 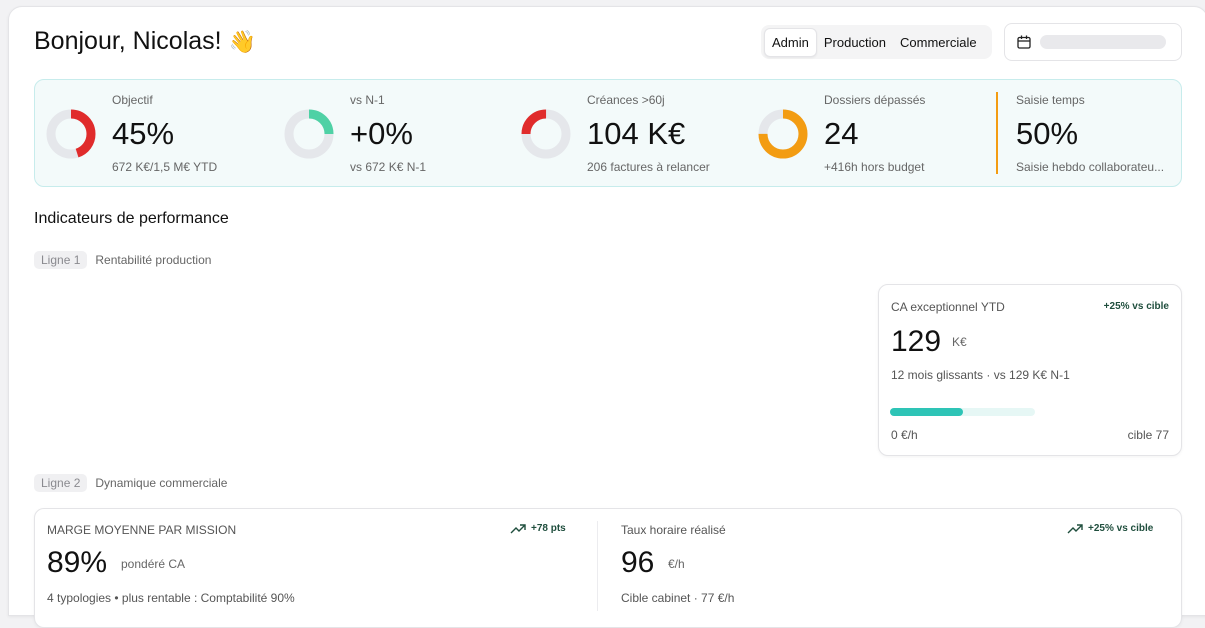 I want to click on tab-admin: Admin, so click(x=790, y=42).